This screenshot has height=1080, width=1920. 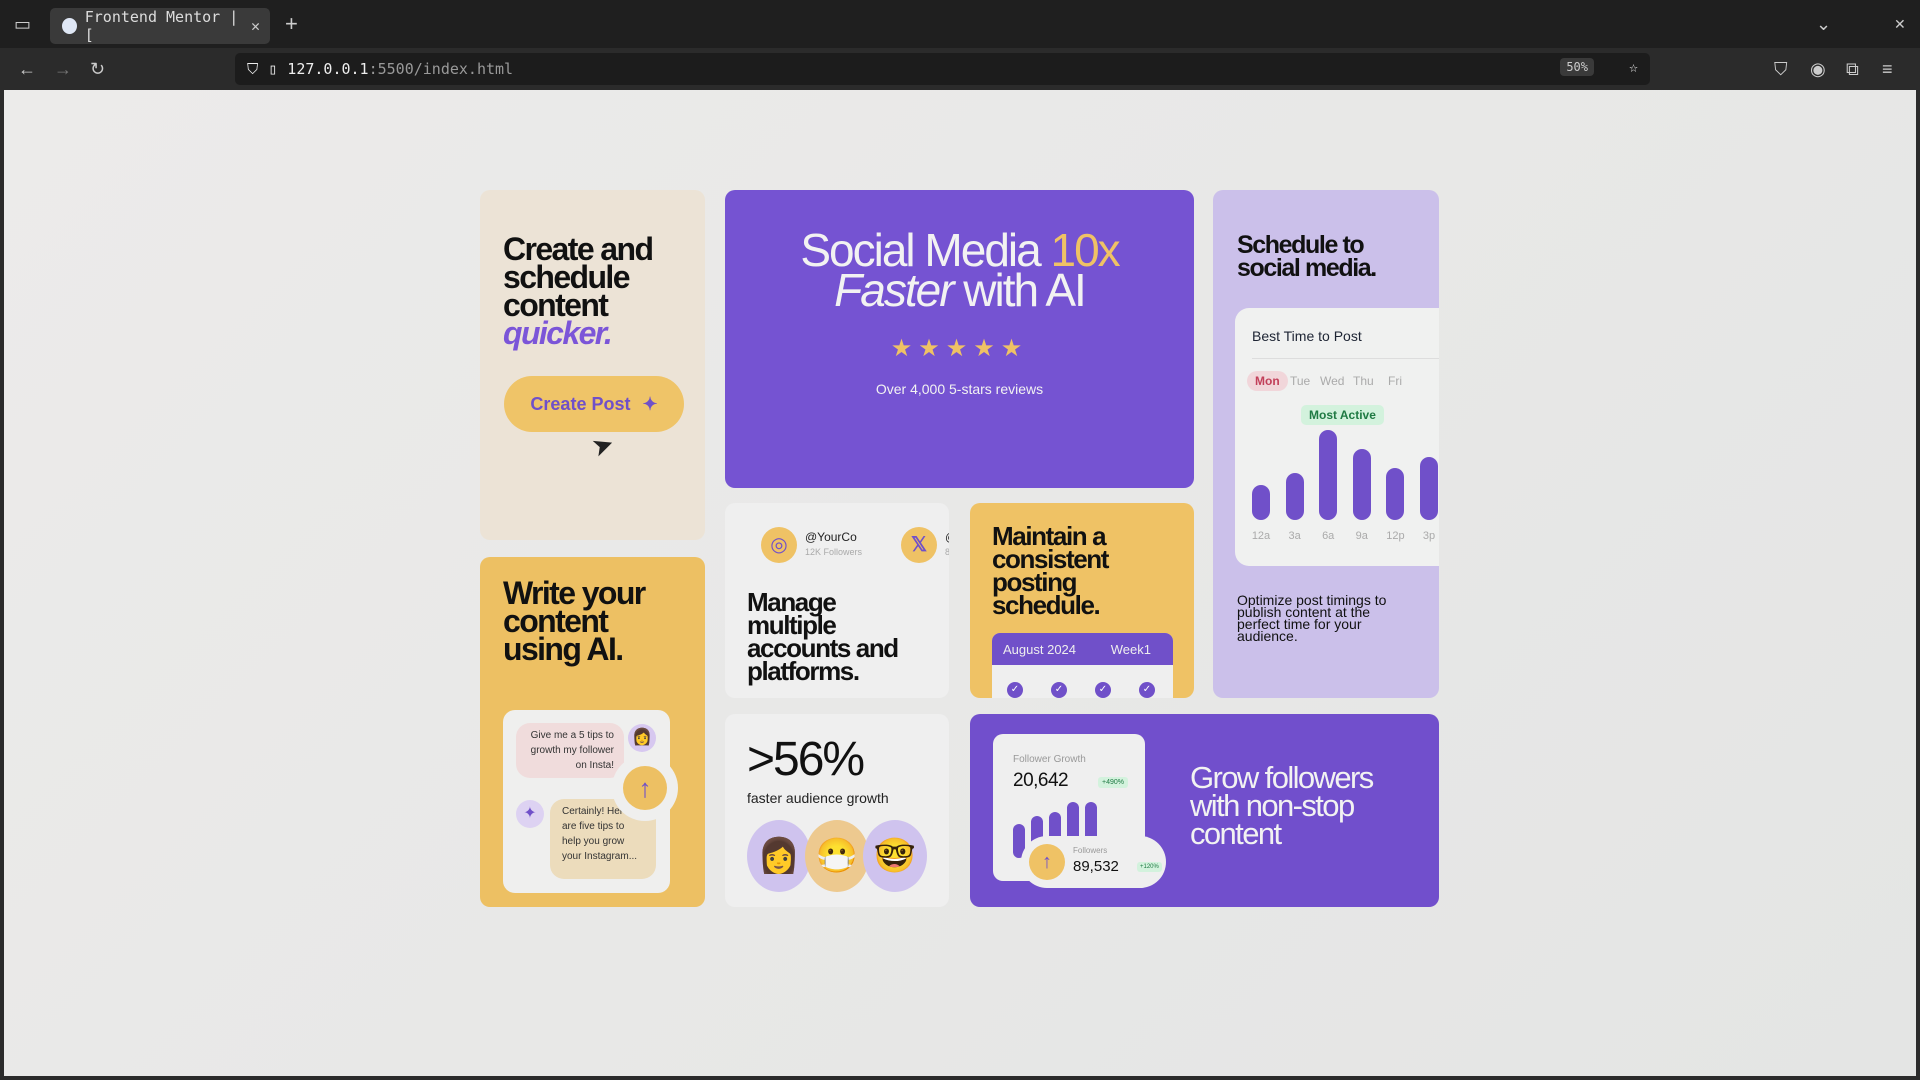 I want to click on maintain-heading: Maintain a consistent posting schedule., so click(x=1050, y=570).